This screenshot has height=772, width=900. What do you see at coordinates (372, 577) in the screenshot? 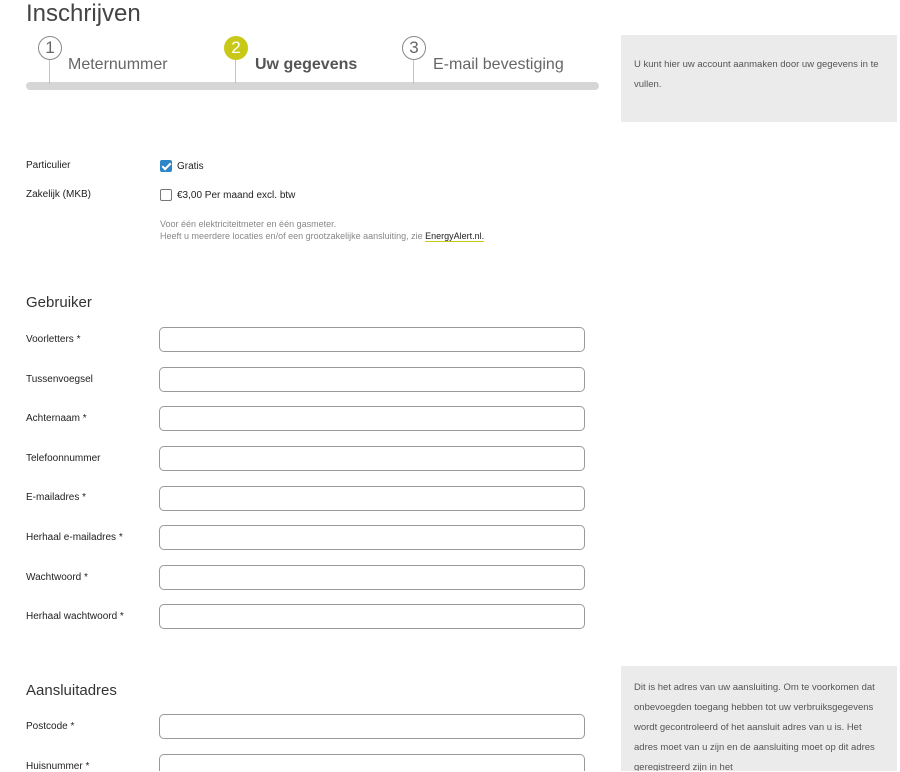
I see `wachtwoord-input` at bounding box center [372, 577].